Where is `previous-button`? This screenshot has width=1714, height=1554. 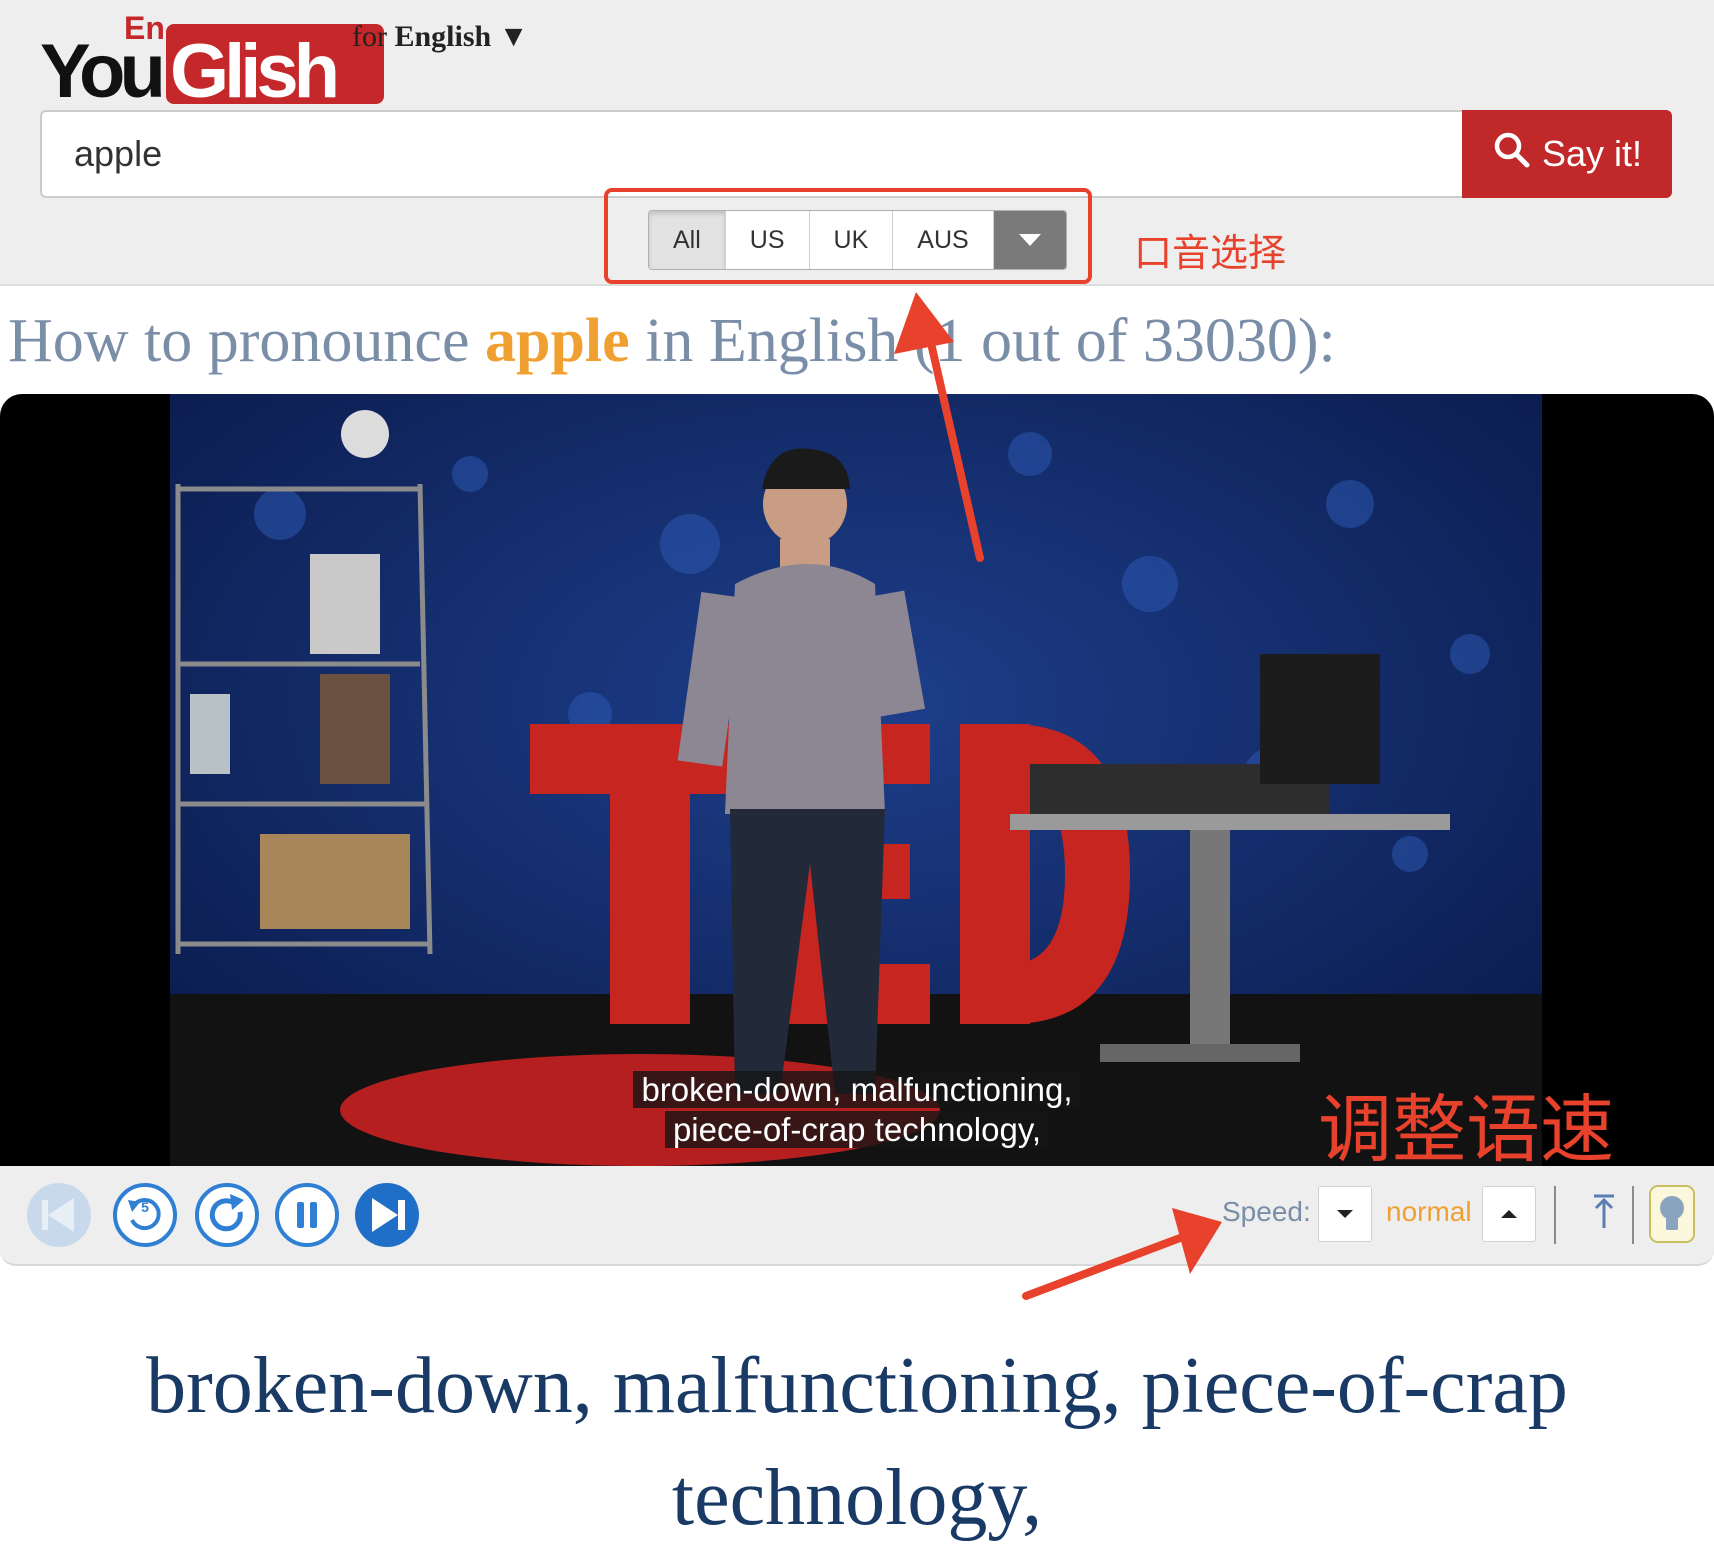 previous-button is located at coordinates (59, 1215).